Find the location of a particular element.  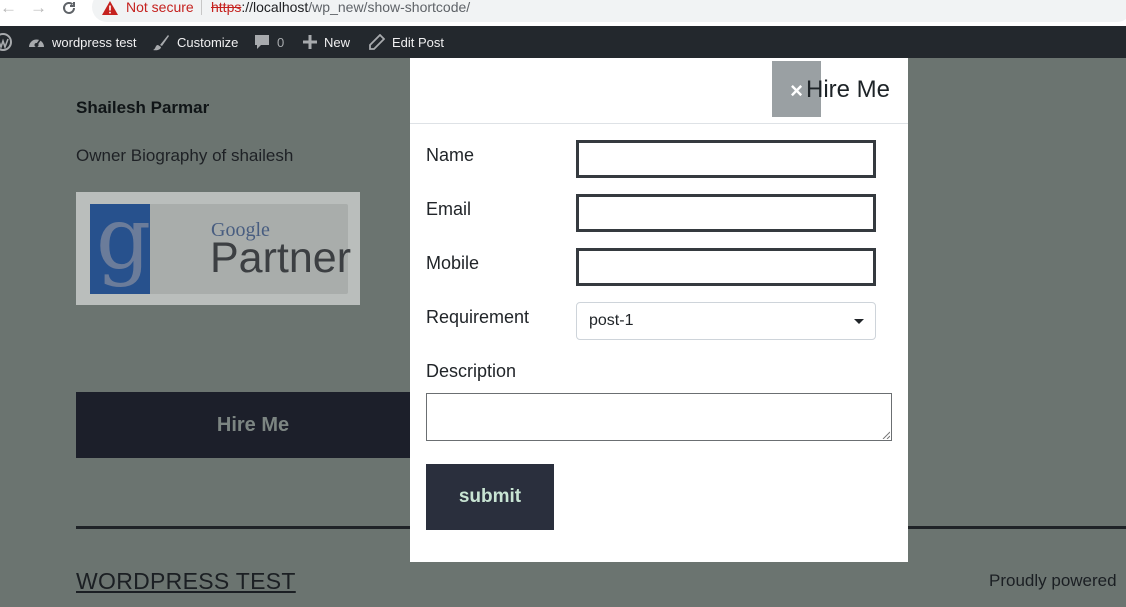

description-textarea is located at coordinates (659, 417).